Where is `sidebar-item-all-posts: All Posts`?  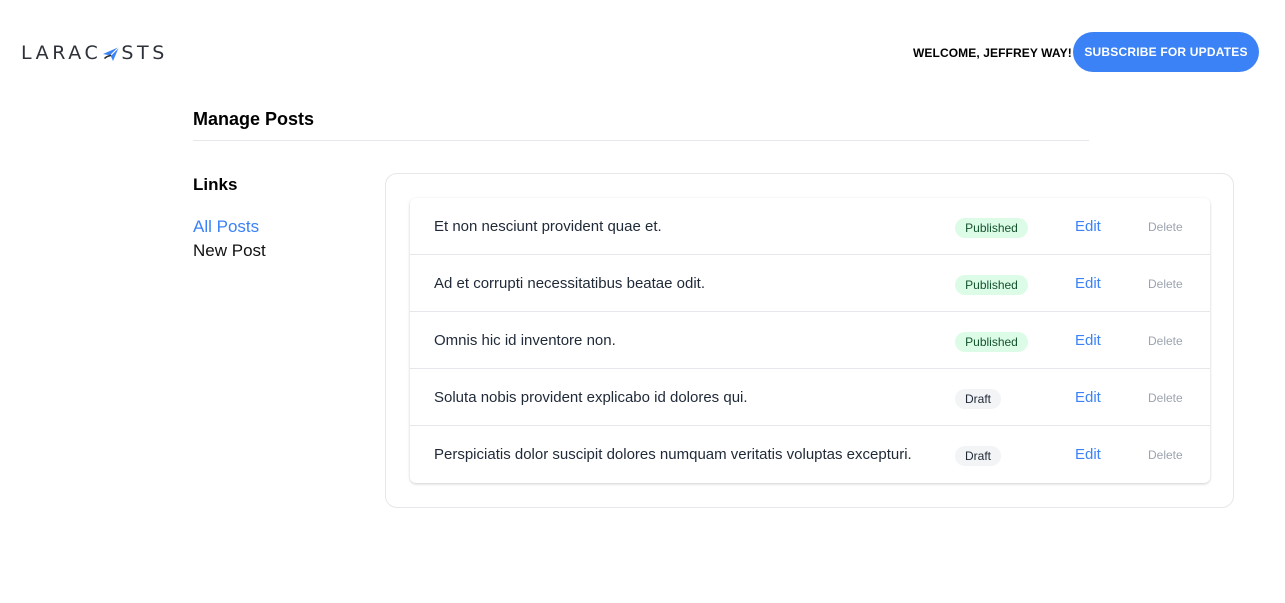 sidebar-item-all-posts: All Posts is located at coordinates (229, 227).